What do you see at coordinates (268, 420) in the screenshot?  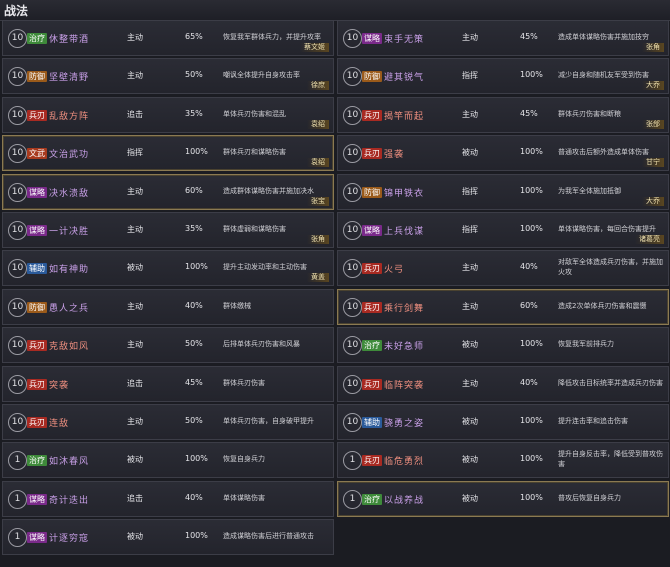 I see `tactic-description: 单体兵刃伤害，自身破甲提升` at bounding box center [268, 420].